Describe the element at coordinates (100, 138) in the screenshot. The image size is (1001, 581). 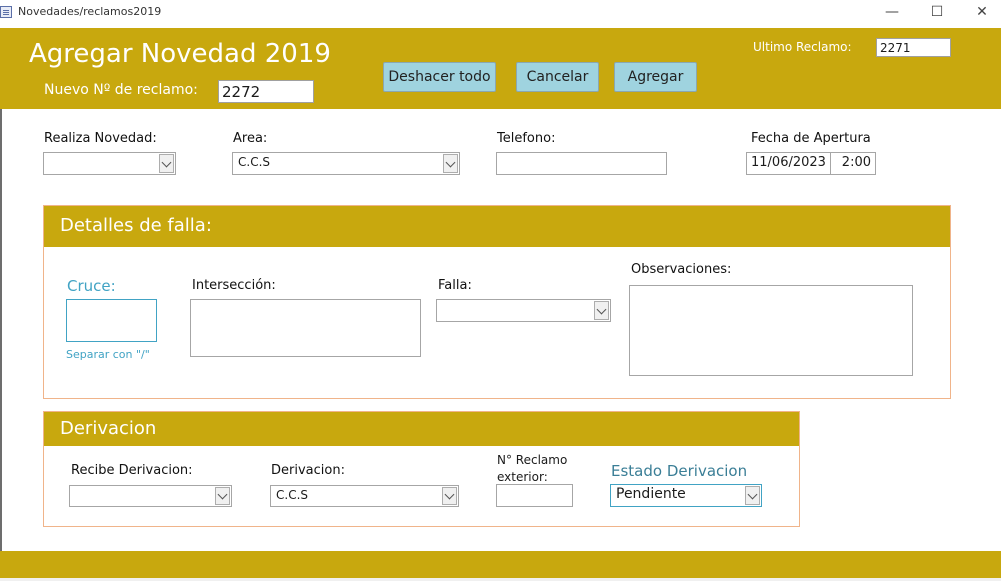
I see `realiza-novedad-label: Realiza Novedad:` at that location.